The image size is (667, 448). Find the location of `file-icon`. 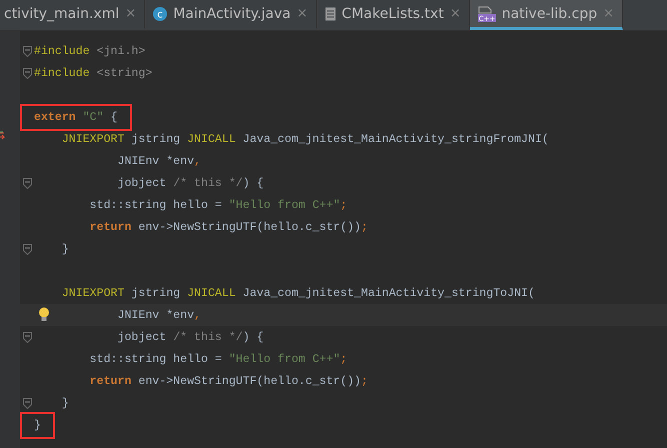

file-icon is located at coordinates (330, 13).